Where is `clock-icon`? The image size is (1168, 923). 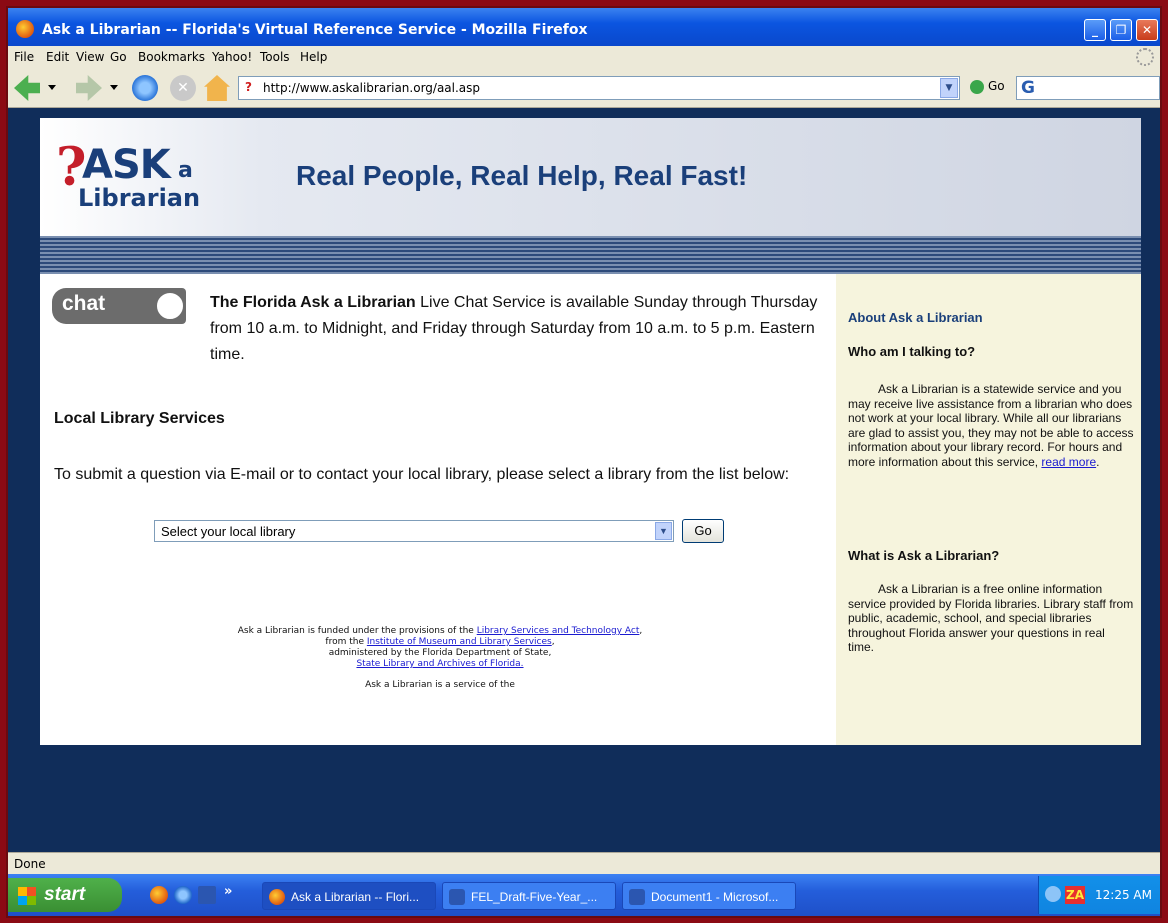
clock-icon is located at coordinates (170, 306).